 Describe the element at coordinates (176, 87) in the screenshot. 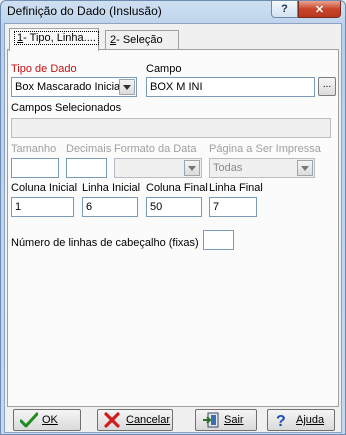

I see `campo-value: BOX M INI` at that location.